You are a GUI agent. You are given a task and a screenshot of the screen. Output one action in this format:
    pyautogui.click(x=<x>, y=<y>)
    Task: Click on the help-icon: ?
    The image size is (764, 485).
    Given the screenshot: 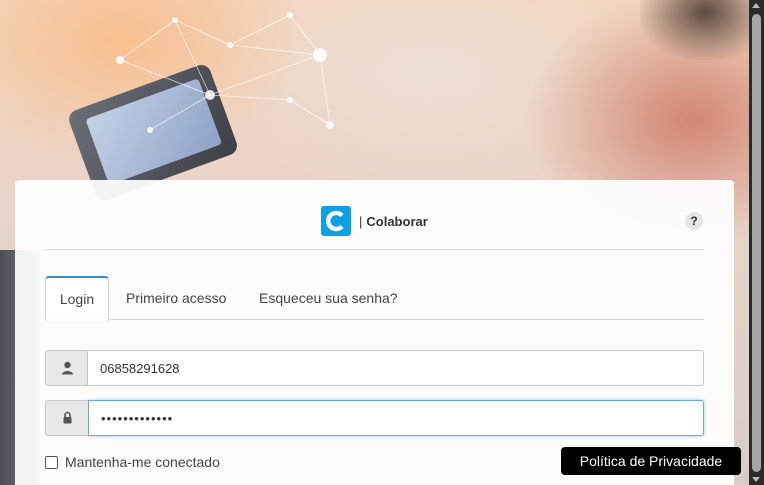 What is the action you would take?
    pyautogui.click(x=694, y=221)
    